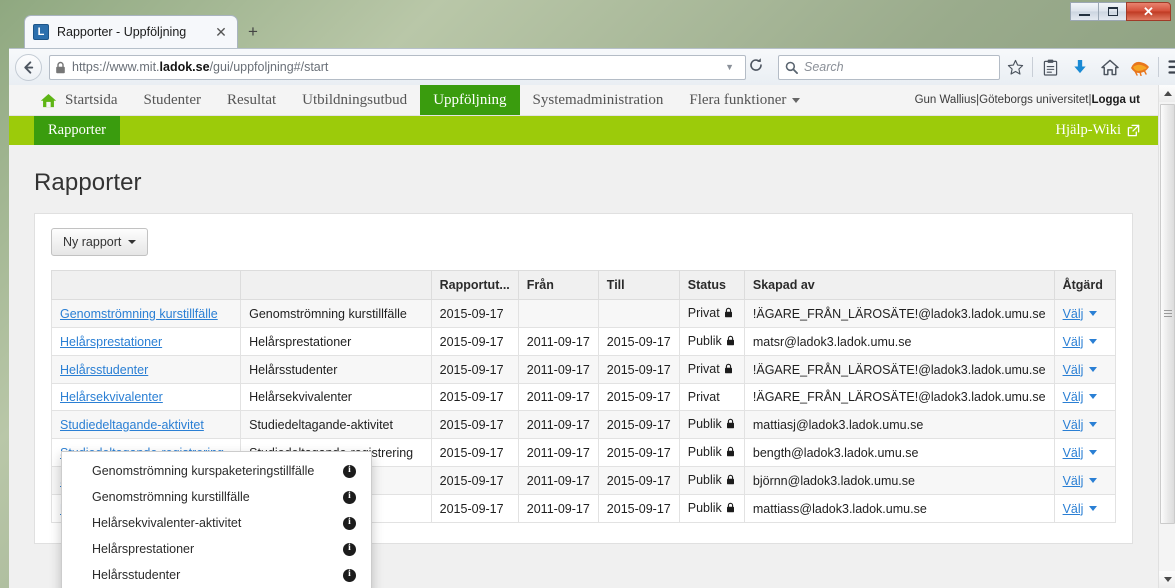 The width and height of the screenshot is (1175, 588). I want to click on logout-link: Logga ut, so click(1115, 100).